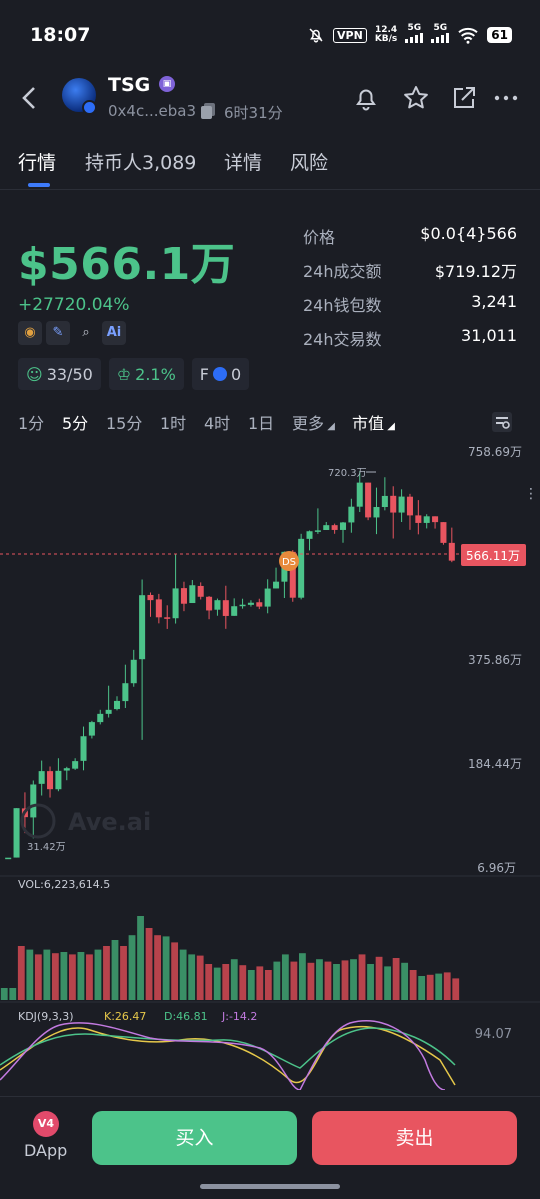  What do you see at coordinates (37, 161) in the screenshot?
I see `tab-market: 行情` at bounding box center [37, 161].